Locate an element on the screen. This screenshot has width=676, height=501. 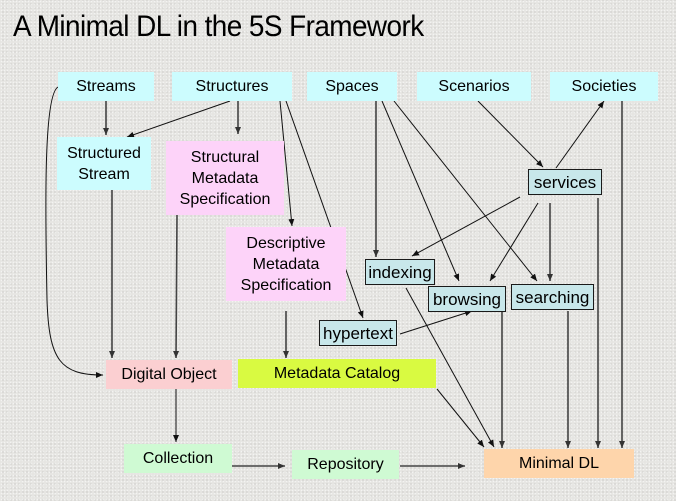
node-repository: Repository is located at coordinates (345, 464).